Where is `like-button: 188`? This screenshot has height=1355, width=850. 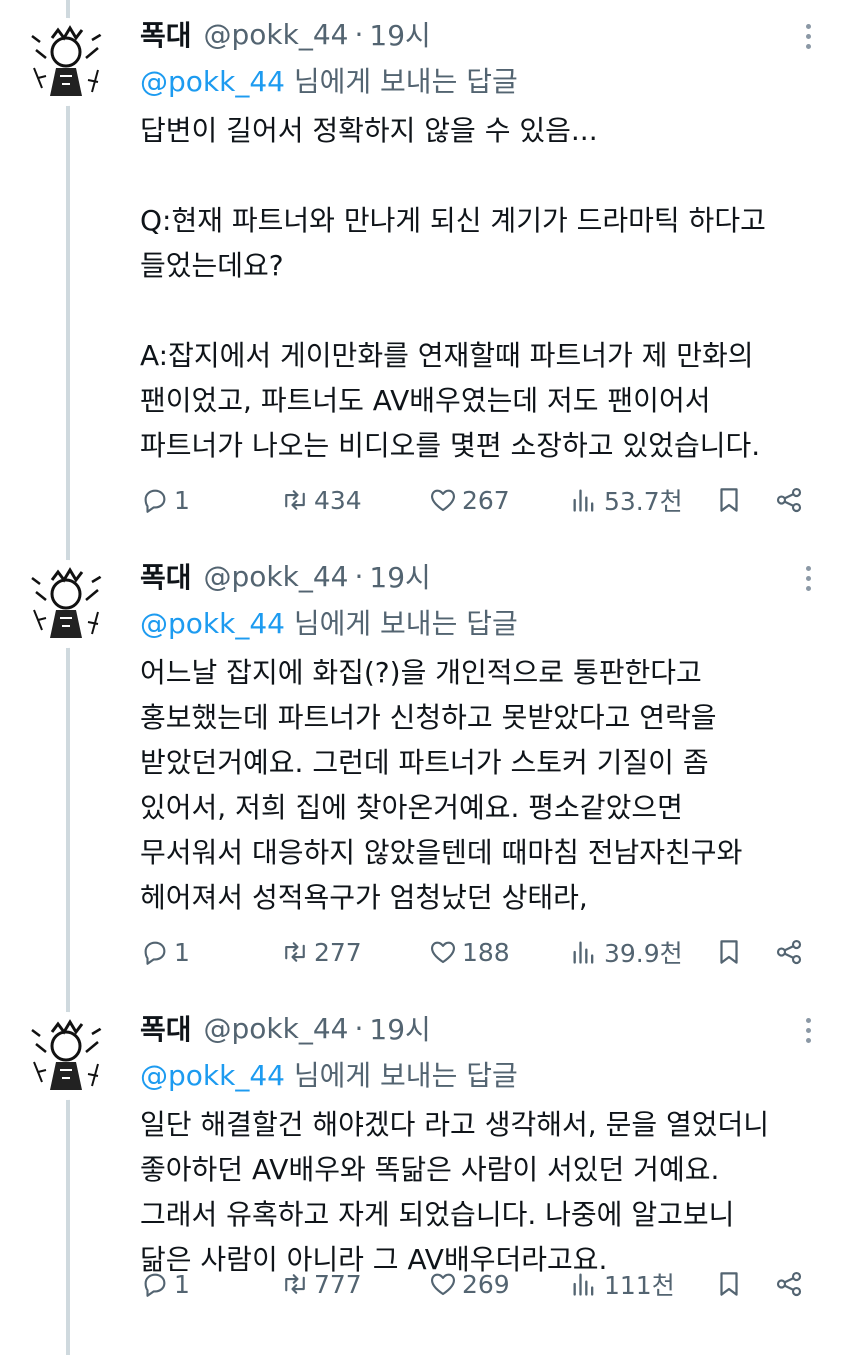
like-button: 188 is located at coordinates (469, 952).